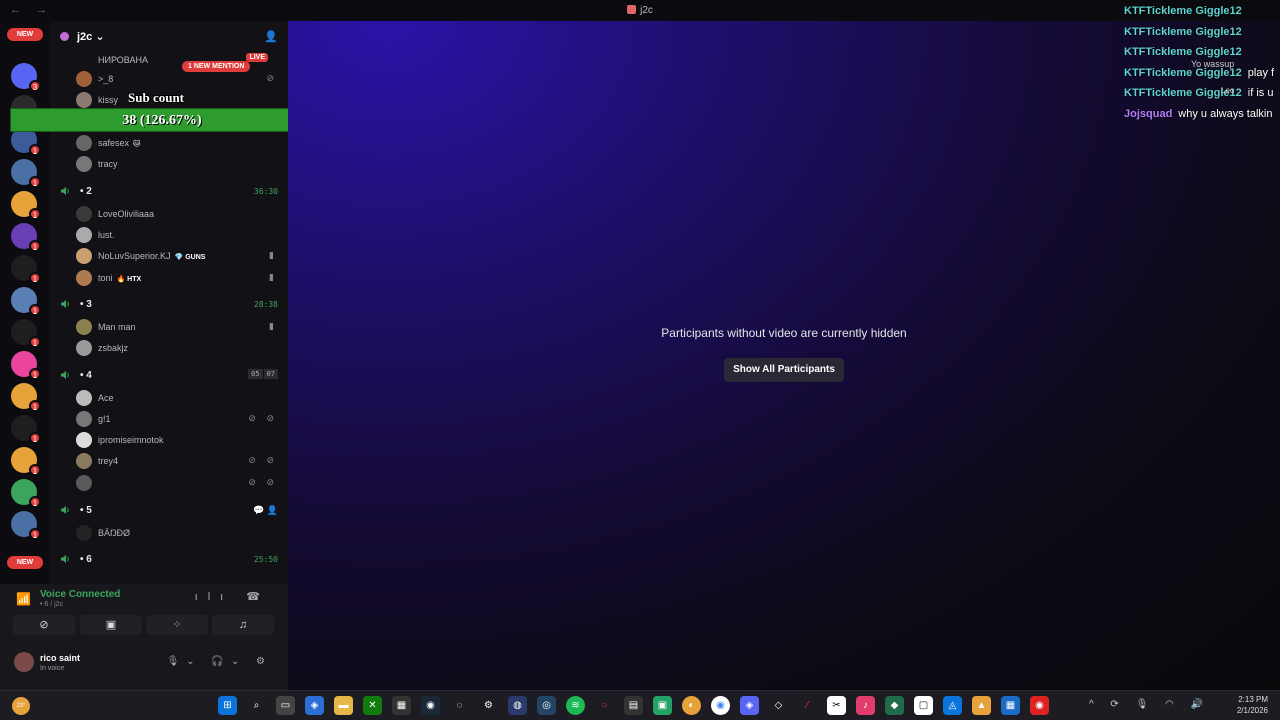 Image resolution: width=1280 pixels, height=720 pixels. I want to click on unread-badge: 1, so click(35, 406).